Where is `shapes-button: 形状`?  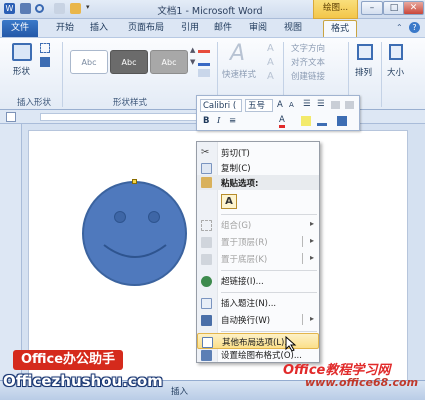
shapes-button: 形状 is located at coordinates (21, 71).